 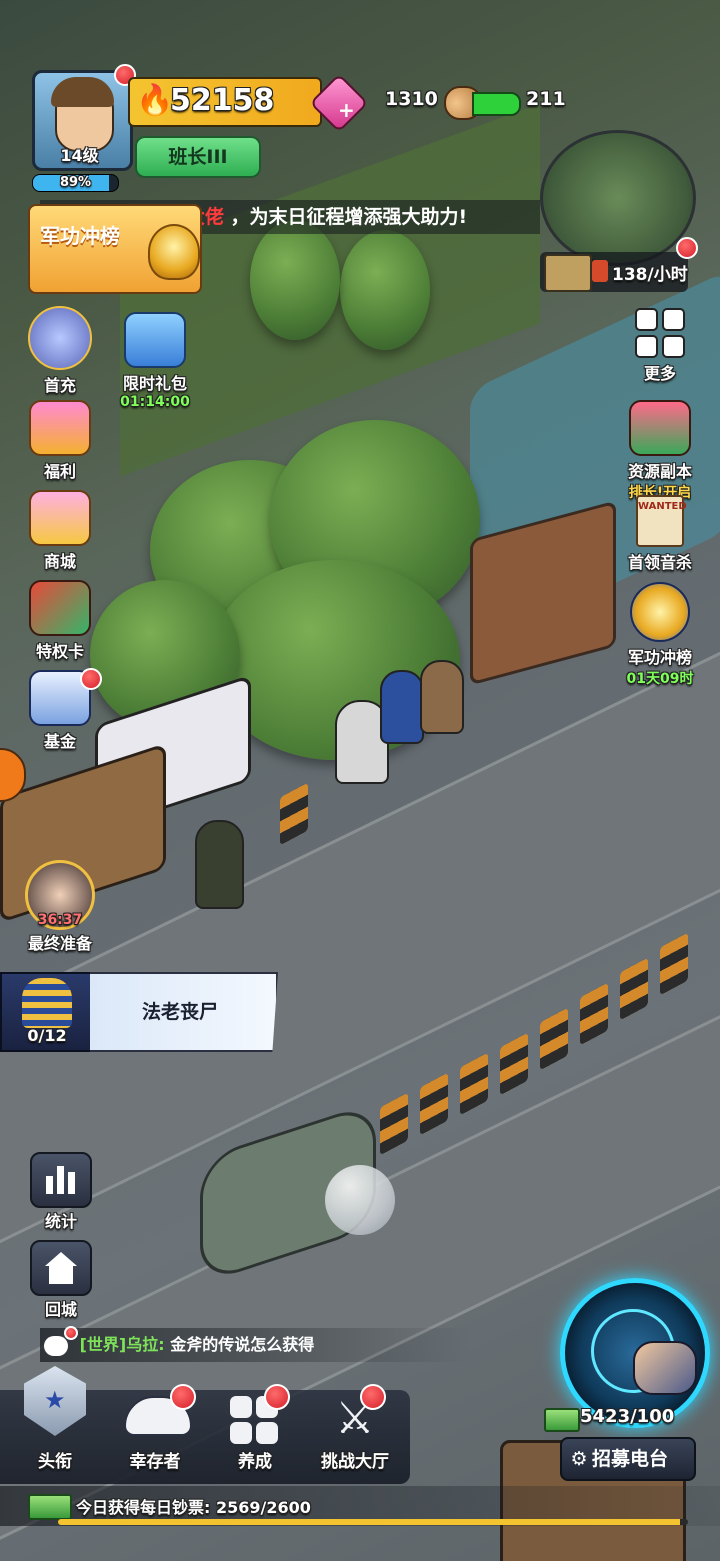 I want to click on nav-develop-label: 养成, so click(x=255, y=1462).